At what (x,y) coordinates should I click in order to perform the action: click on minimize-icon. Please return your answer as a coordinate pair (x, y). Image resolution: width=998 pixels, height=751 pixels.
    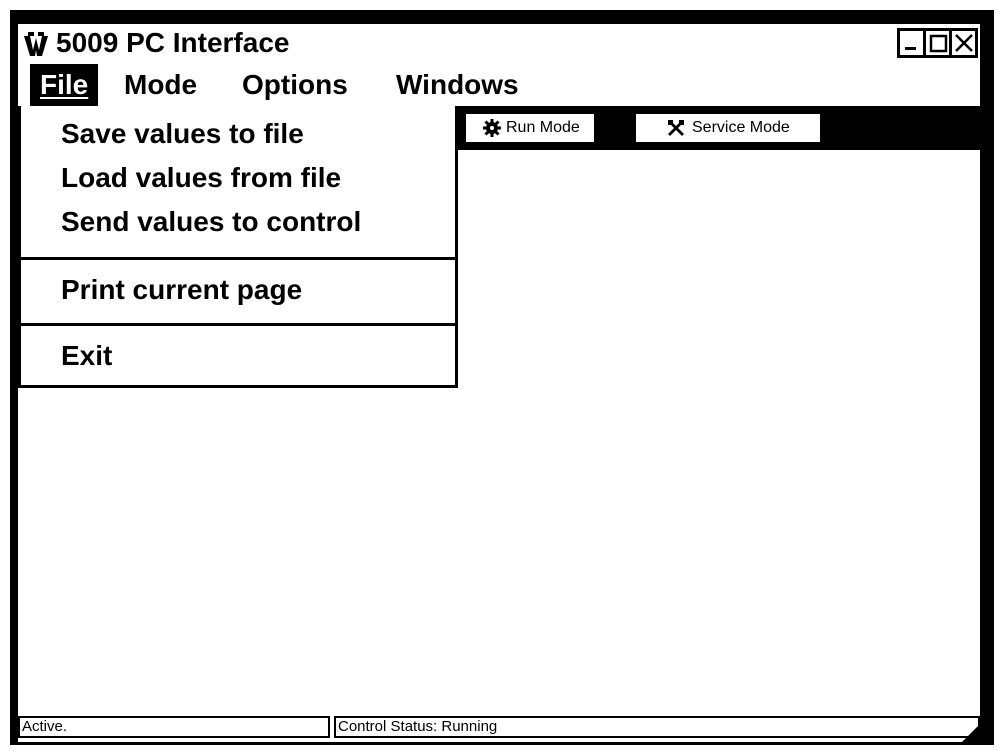
    Looking at the image, I should click on (910, 48).